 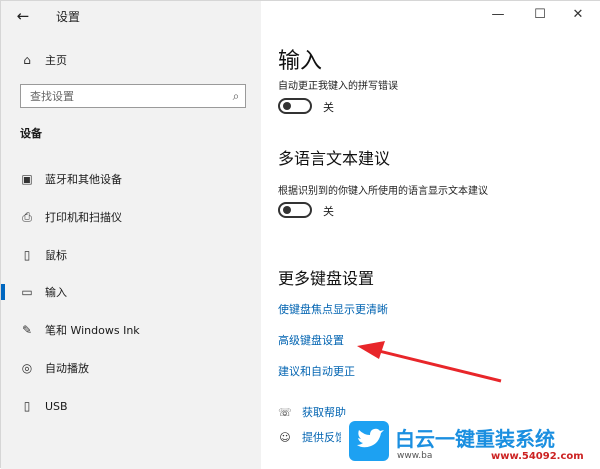 I want to click on watermark: 白云一键重装系统 www.ba www.54092.com, so click(x=470, y=442).